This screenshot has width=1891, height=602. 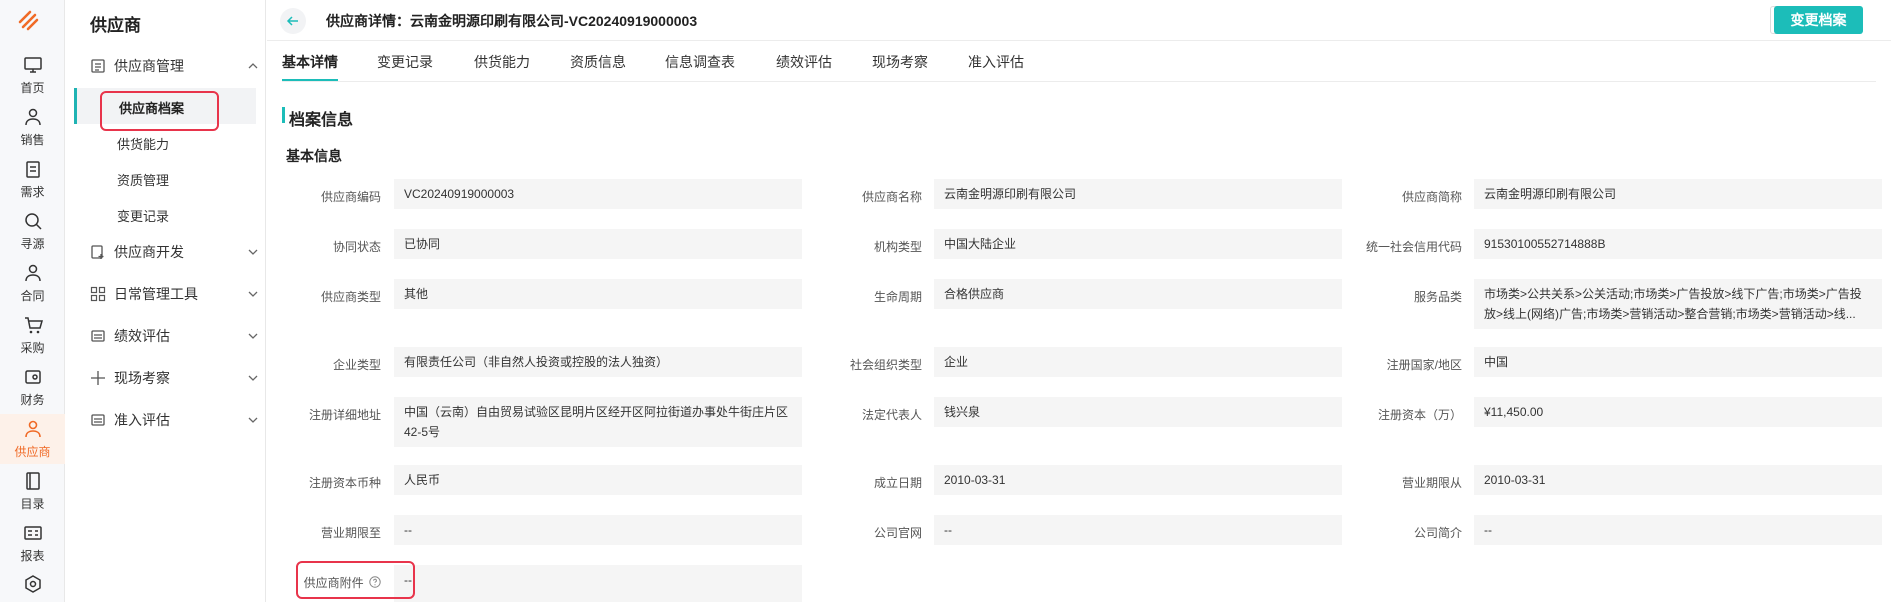 What do you see at coordinates (32, 283) in the screenshot?
I see `rail-item-contract: 合同` at bounding box center [32, 283].